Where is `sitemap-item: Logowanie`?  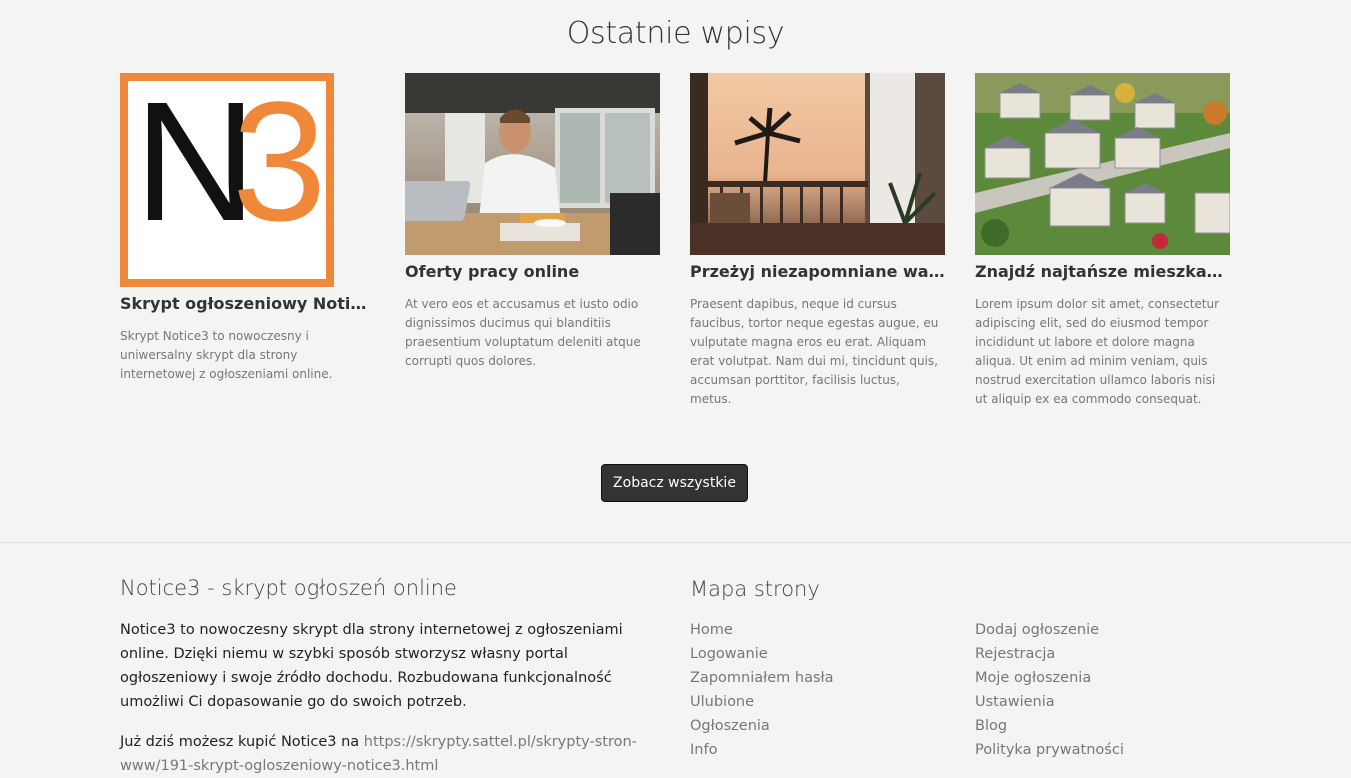
sitemap-item: Logowanie is located at coordinates (762, 654).